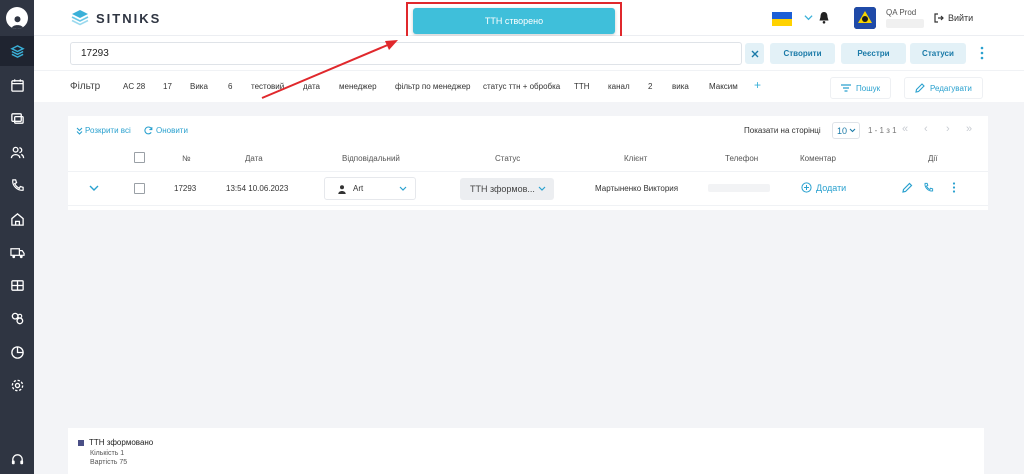 The width and height of the screenshot is (1024, 474). I want to click on sidebar-item-settings, so click(17, 385).